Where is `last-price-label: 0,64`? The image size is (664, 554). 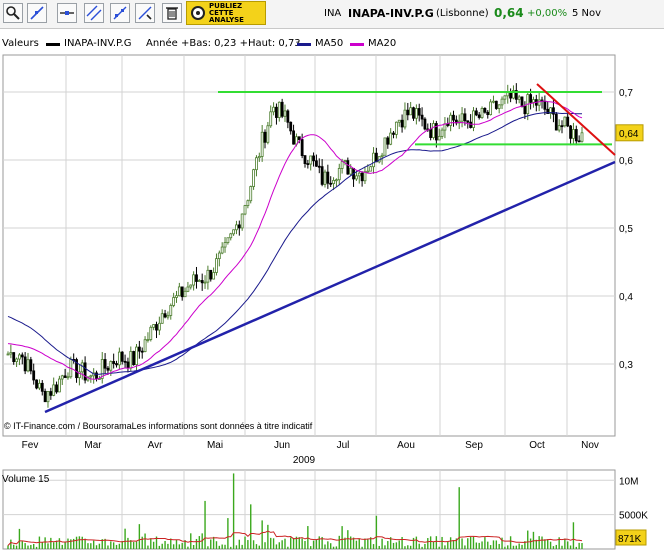 last-price-label: 0,64 is located at coordinates (629, 134).